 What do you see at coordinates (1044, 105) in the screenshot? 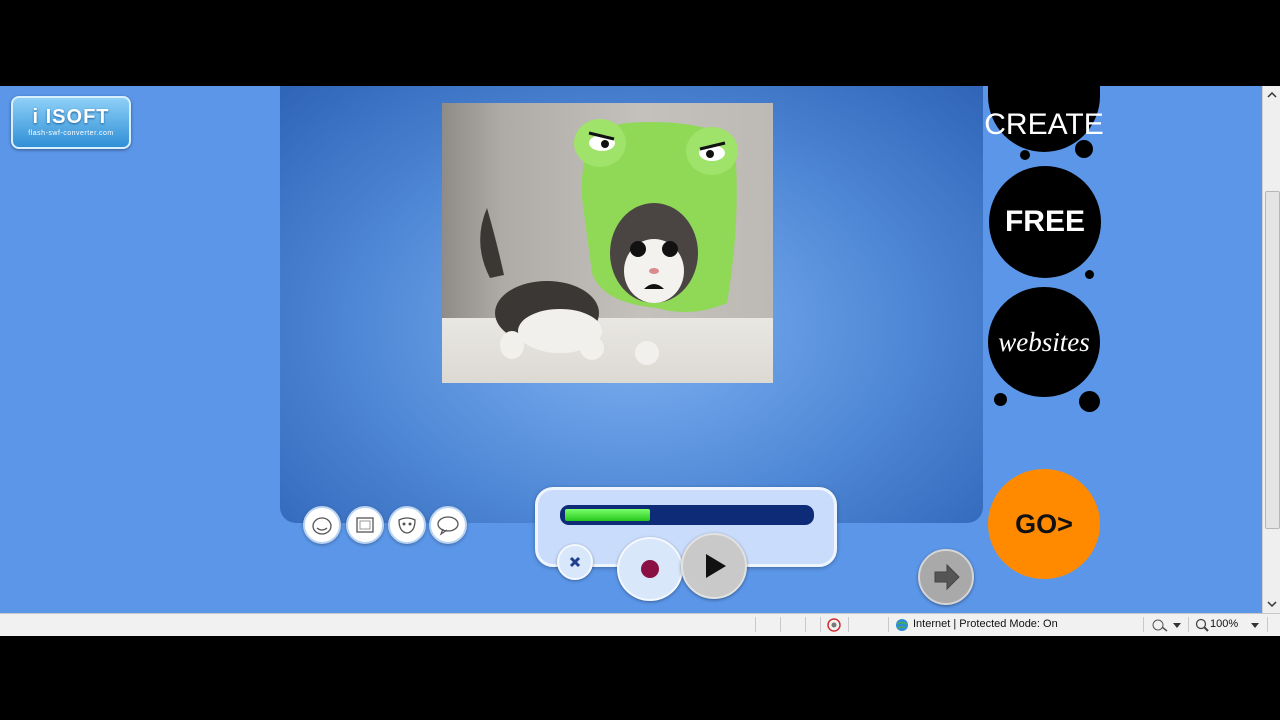
I see `ad-create-text: CREATE` at bounding box center [1044, 105].